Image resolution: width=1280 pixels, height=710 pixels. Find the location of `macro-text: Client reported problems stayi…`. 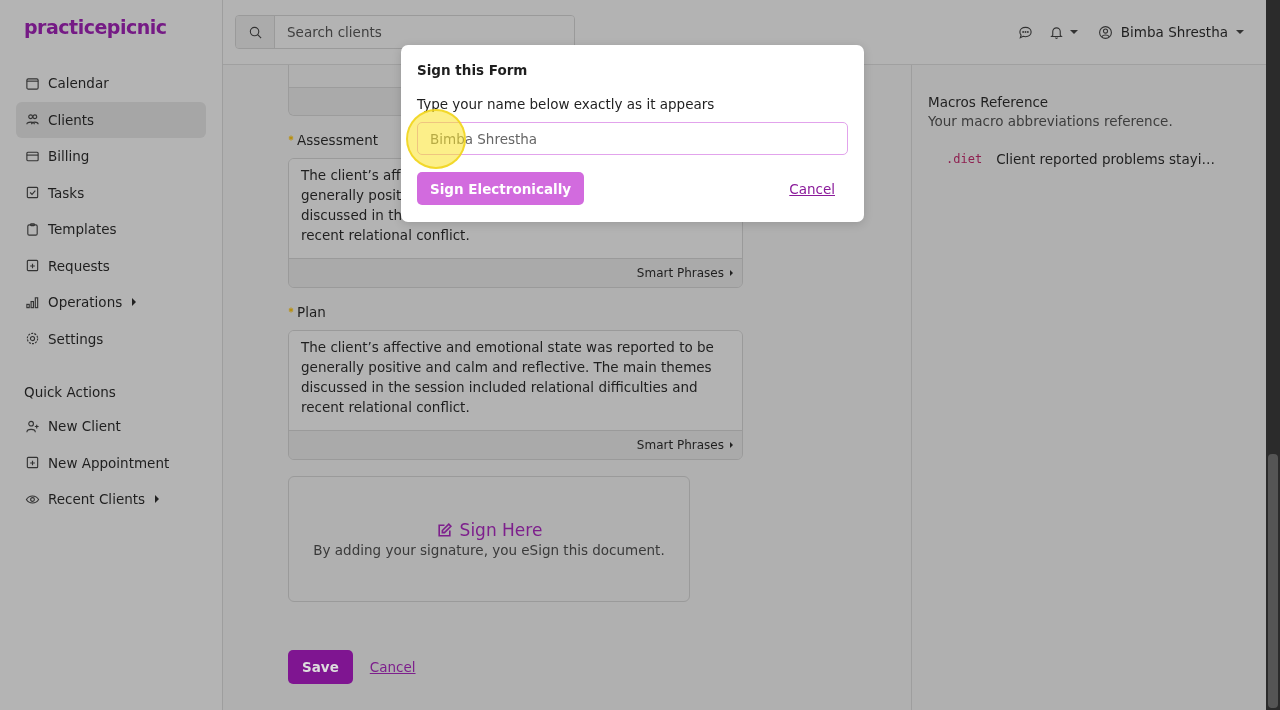

macro-text: Client reported problems stayi… is located at coordinates (1105, 159).